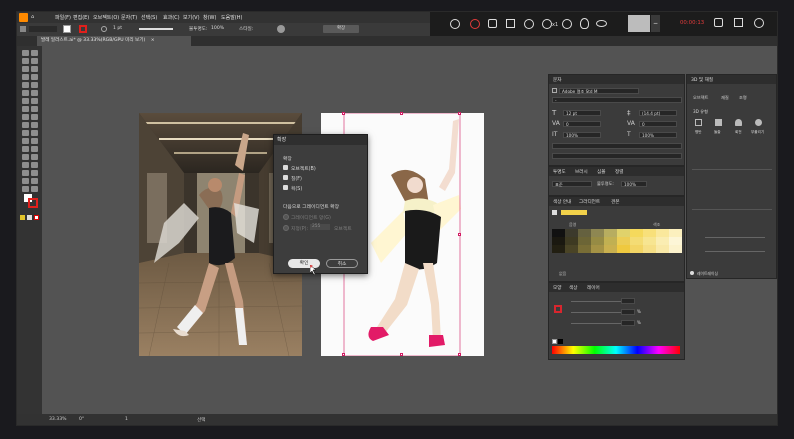  I want to click on cancel-button: 취소, so click(342, 263).